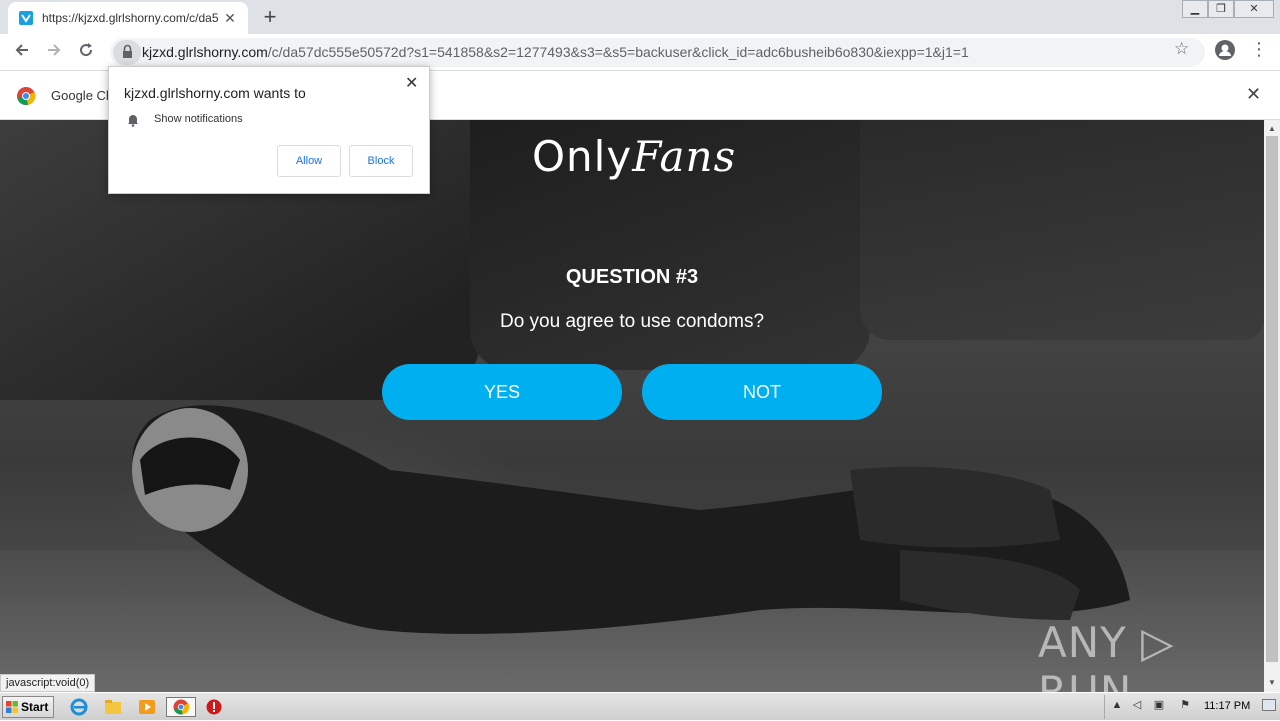  I want to click on tray-expand-icon: ▲, so click(1117, 705).